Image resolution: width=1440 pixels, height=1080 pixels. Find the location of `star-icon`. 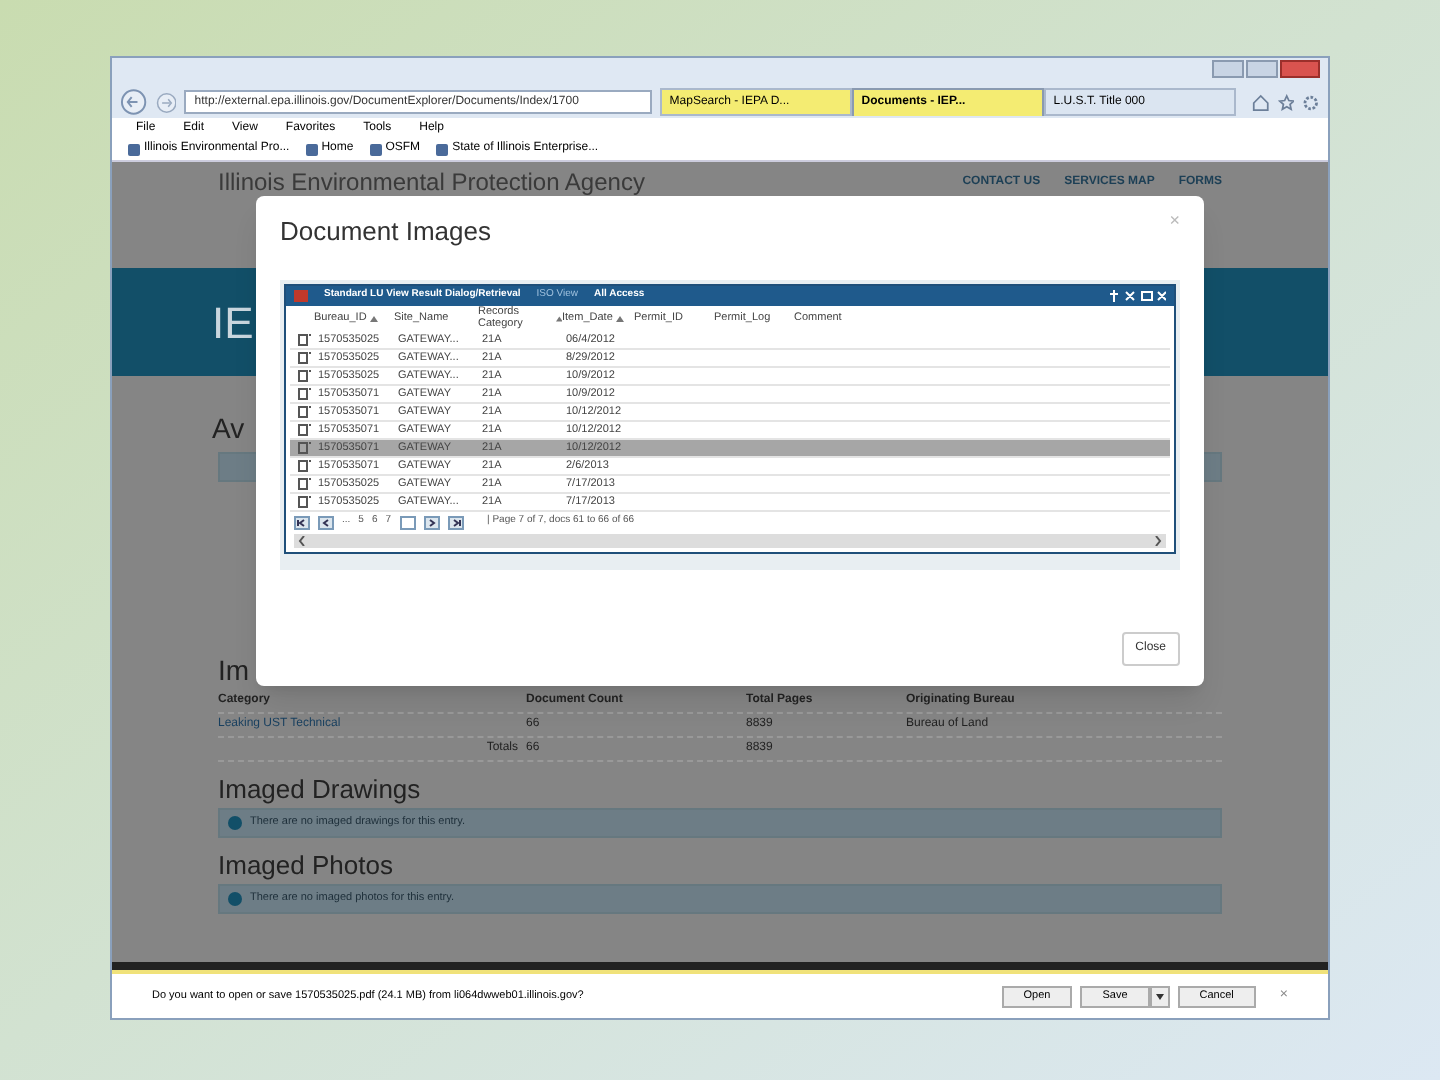

star-icon is located at coordinates (1286, 102).